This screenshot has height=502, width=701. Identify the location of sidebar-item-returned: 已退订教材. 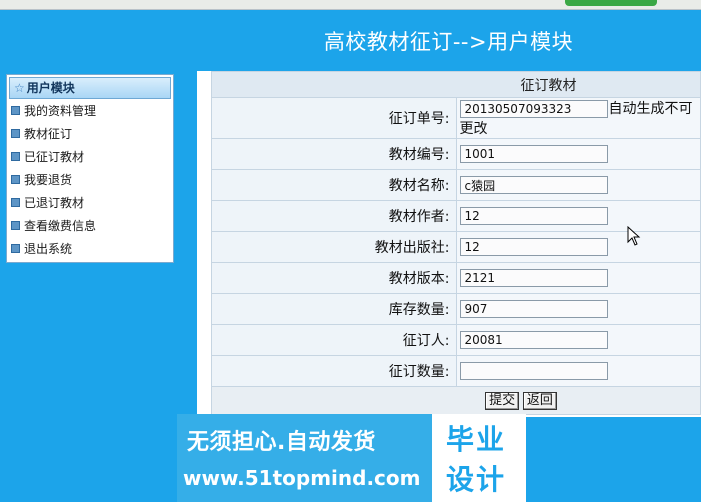
(90, 202).